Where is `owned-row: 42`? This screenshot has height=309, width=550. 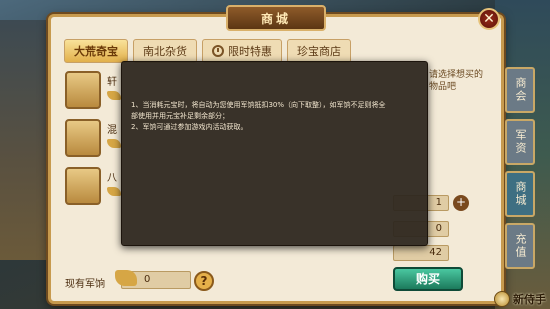 owned-row: 42 is located at coordinates (443, 253).